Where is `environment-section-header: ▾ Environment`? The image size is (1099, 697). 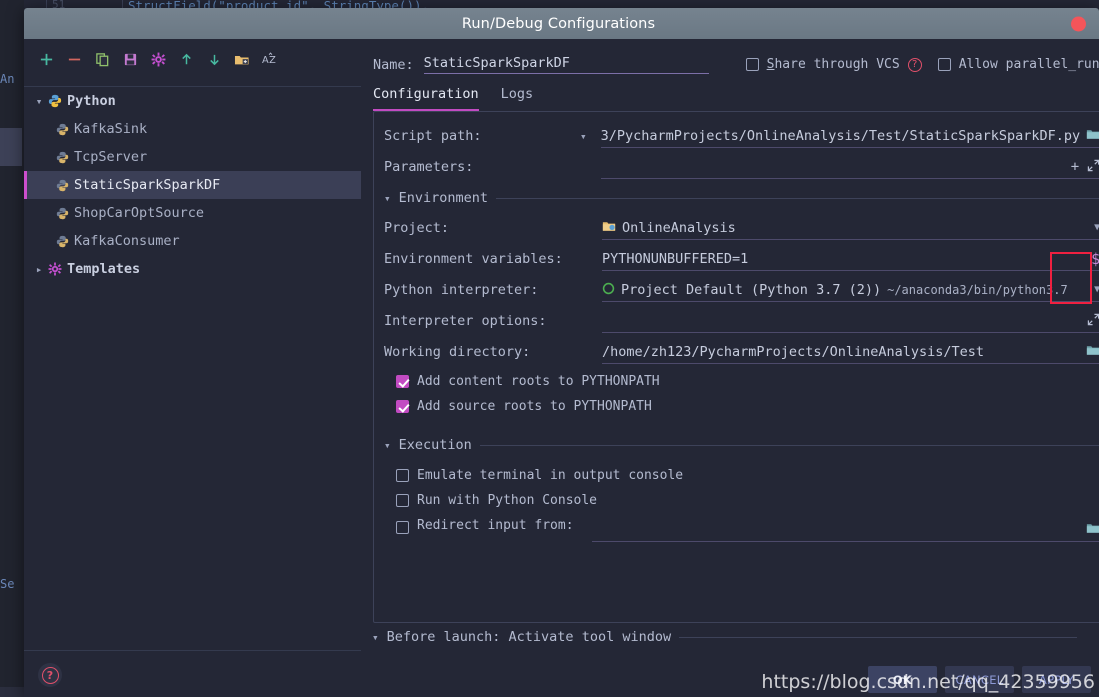
environment-section-header: ▾ Environment is located at coordinates (736, 198).